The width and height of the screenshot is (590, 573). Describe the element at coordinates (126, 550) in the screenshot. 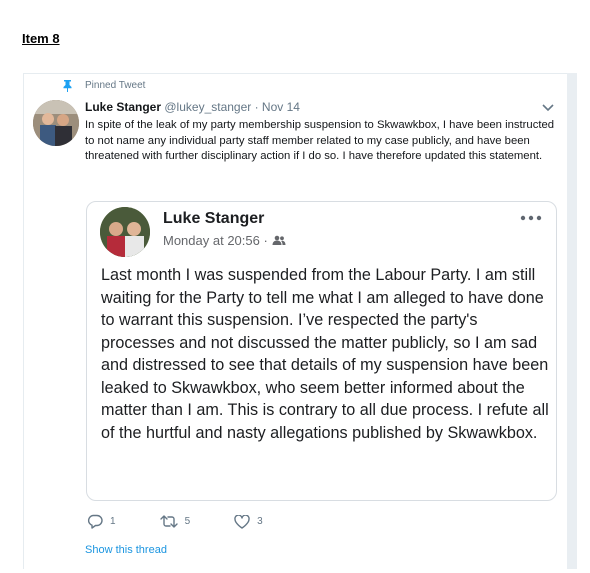

I see `show-thread-link: Show this thread` at that location.